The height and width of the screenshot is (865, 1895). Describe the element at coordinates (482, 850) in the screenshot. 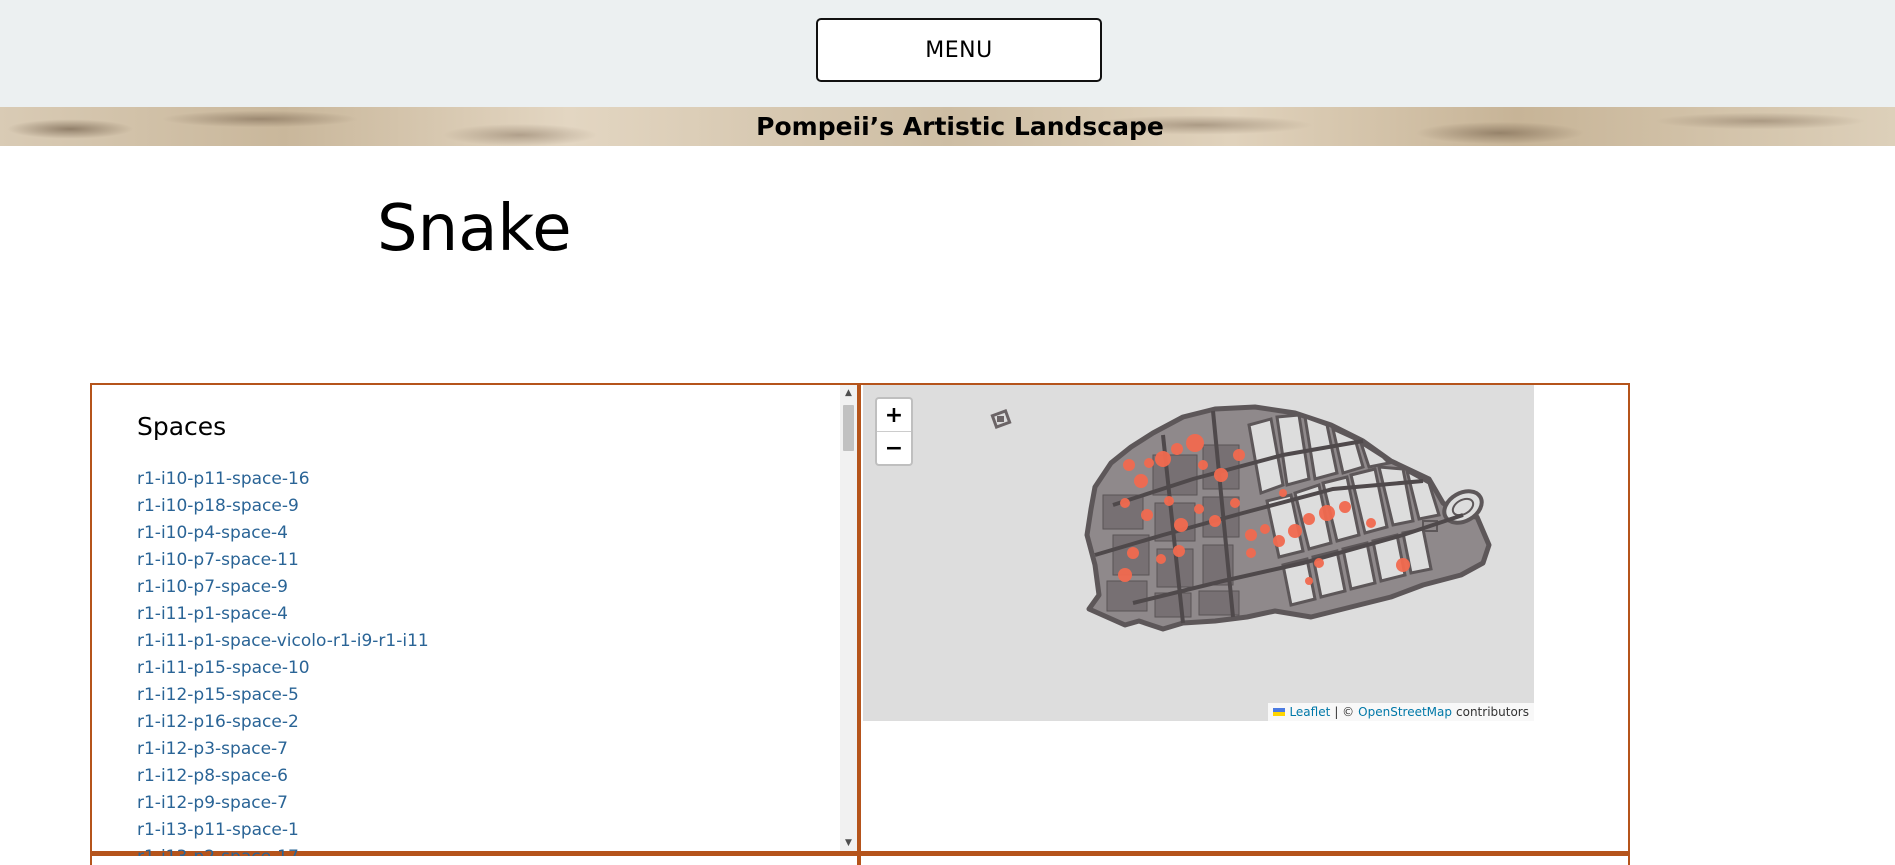

I see `space-link: r1-i13-p2-space-17` at that location.